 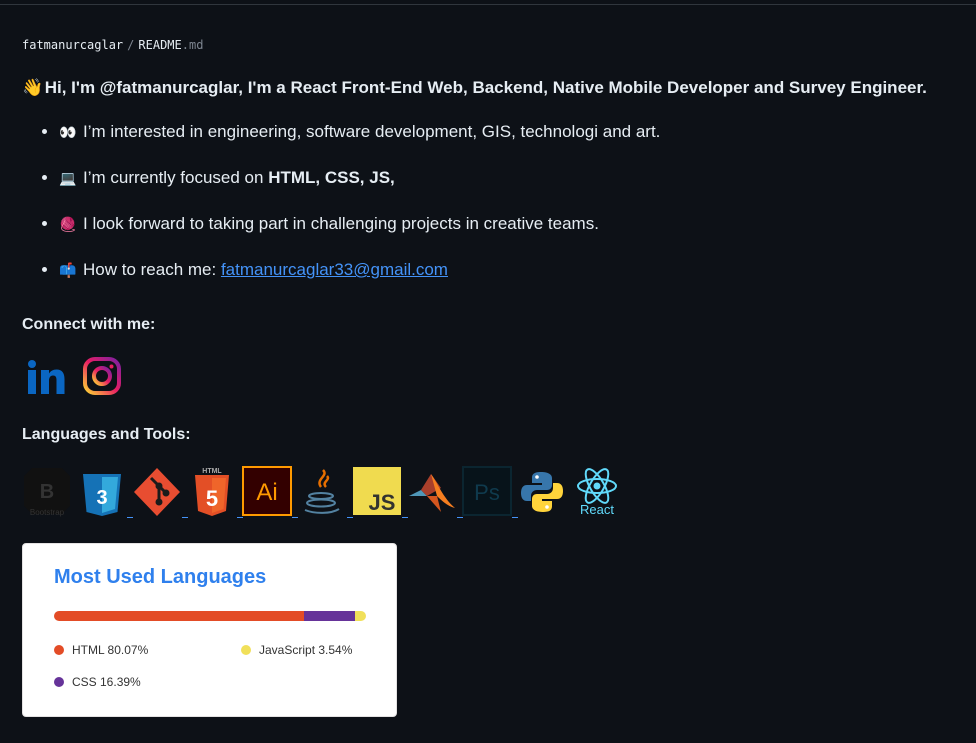 I want to click on legend-item-css: CSS 16.39%, so click(x=97, y=682).